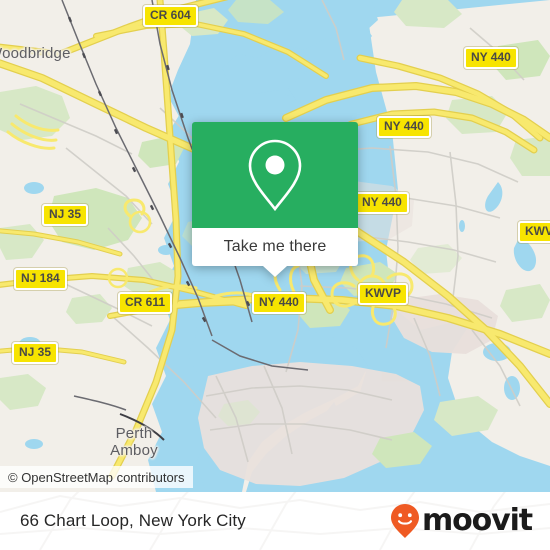 This screenshot has height=550, width=550. Describe the element at coordinates (133, 520) in the screenshot. I see `address-label: 66 Chart Loop, New York City` at that location.